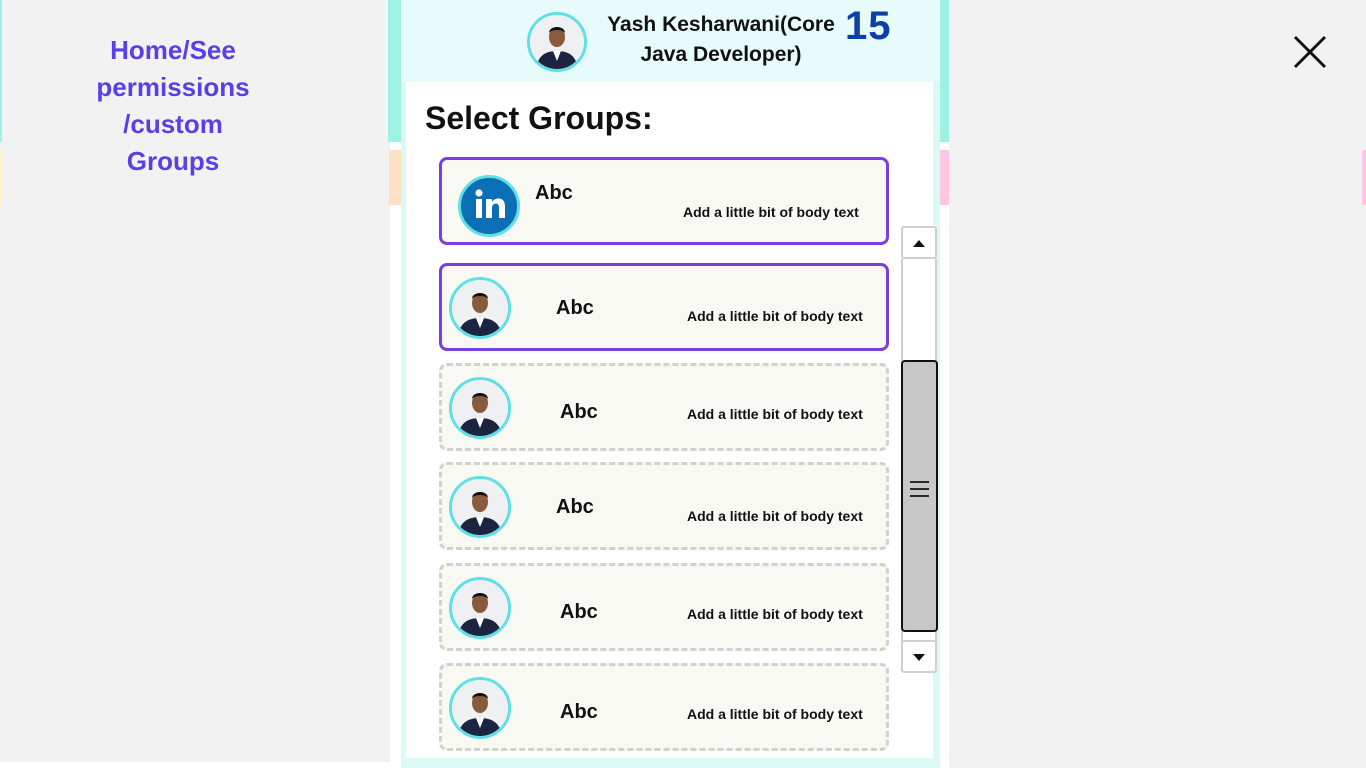  I want to click on close-button, so click(1310, 52).